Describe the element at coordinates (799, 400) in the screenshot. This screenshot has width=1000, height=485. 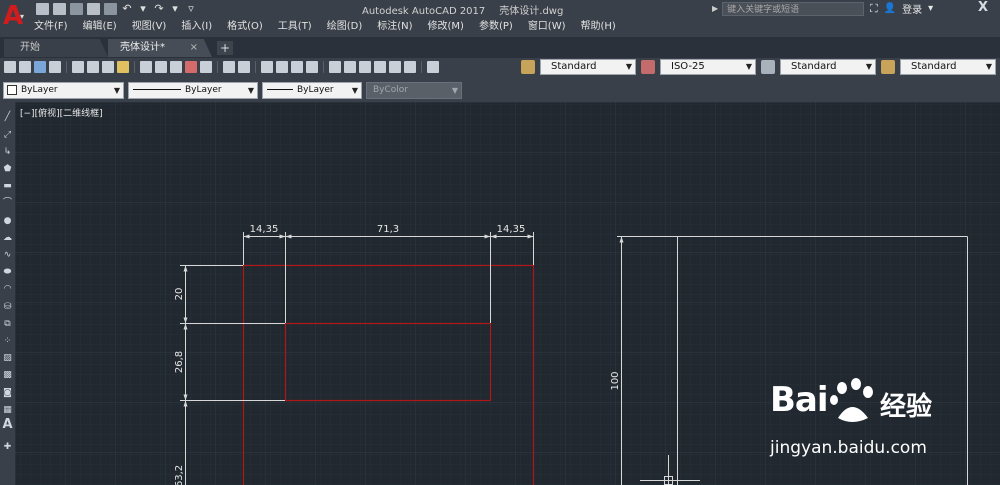
I see `watermark-brand: Bai` at that location.